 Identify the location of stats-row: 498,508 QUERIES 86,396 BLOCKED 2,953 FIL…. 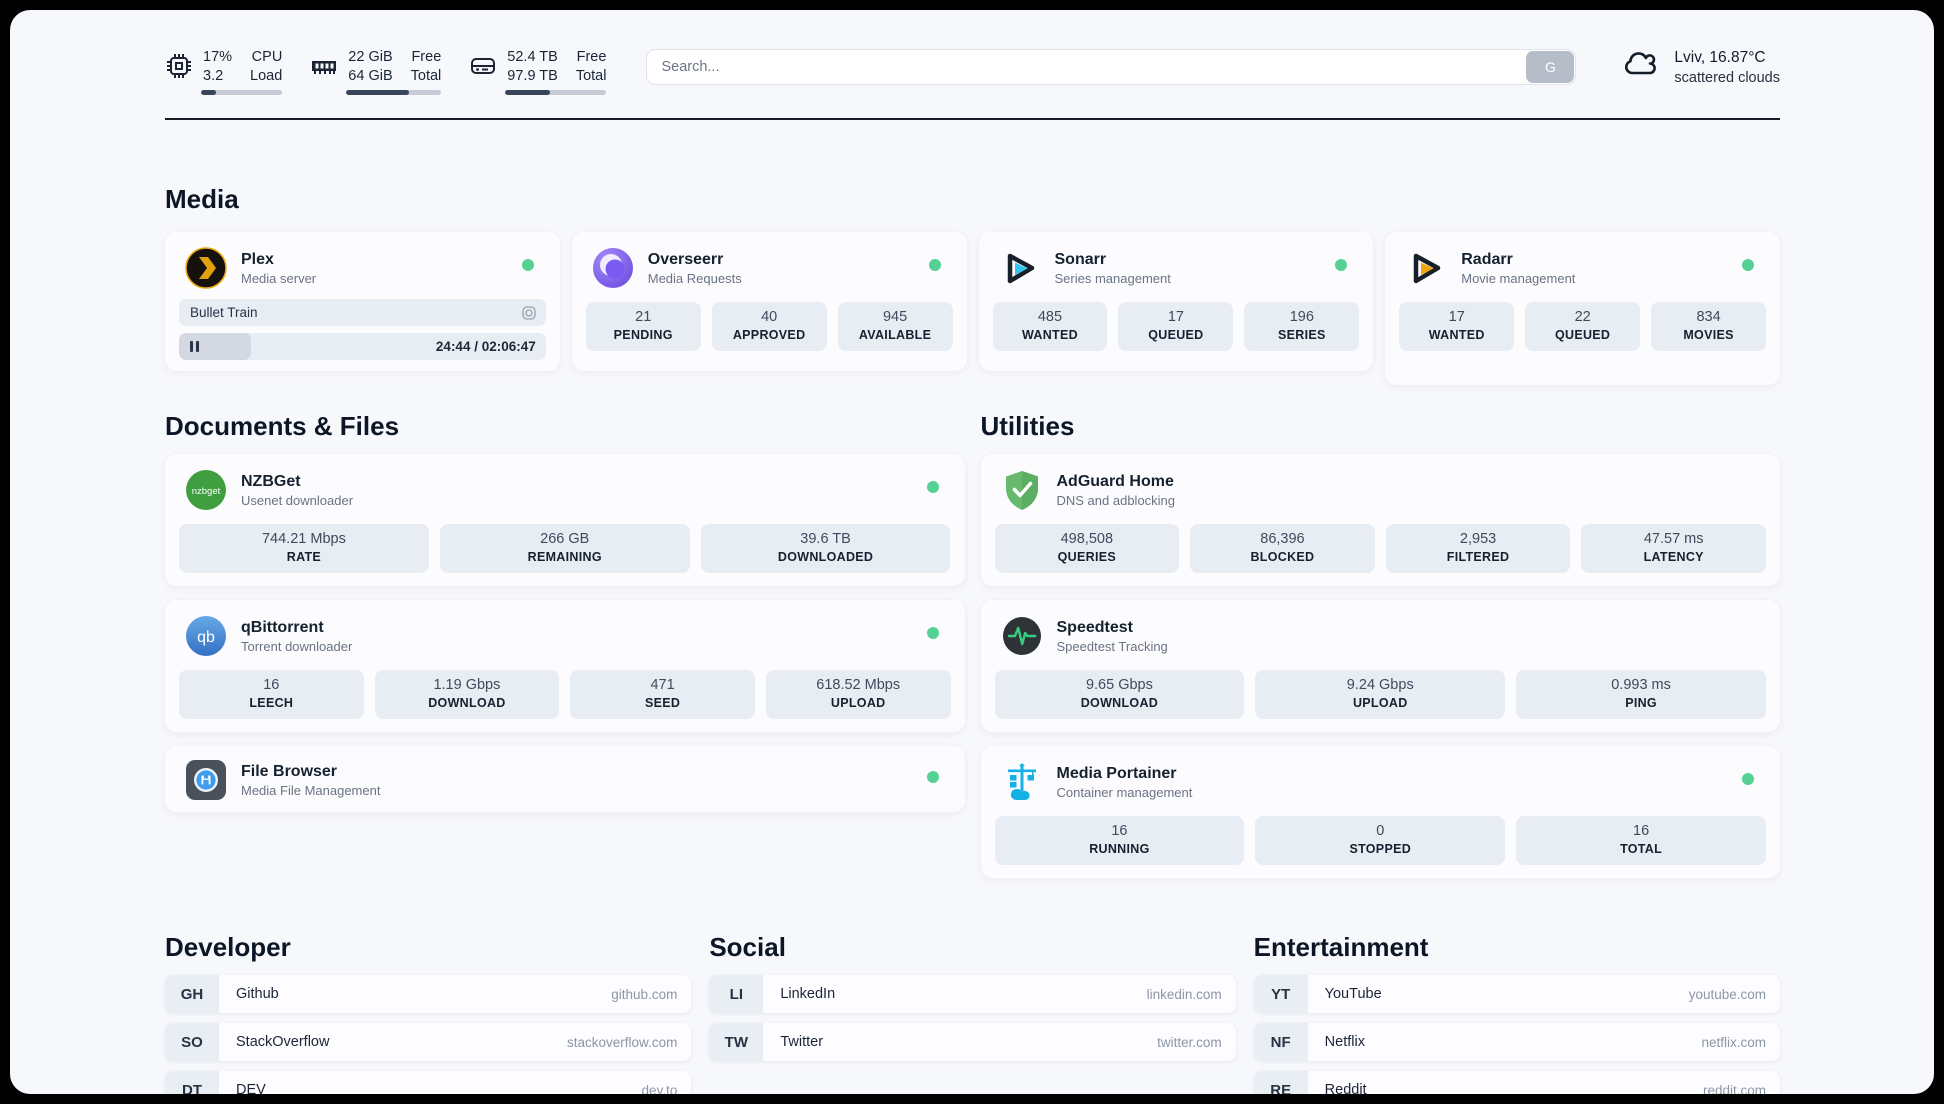
(1380, 548).